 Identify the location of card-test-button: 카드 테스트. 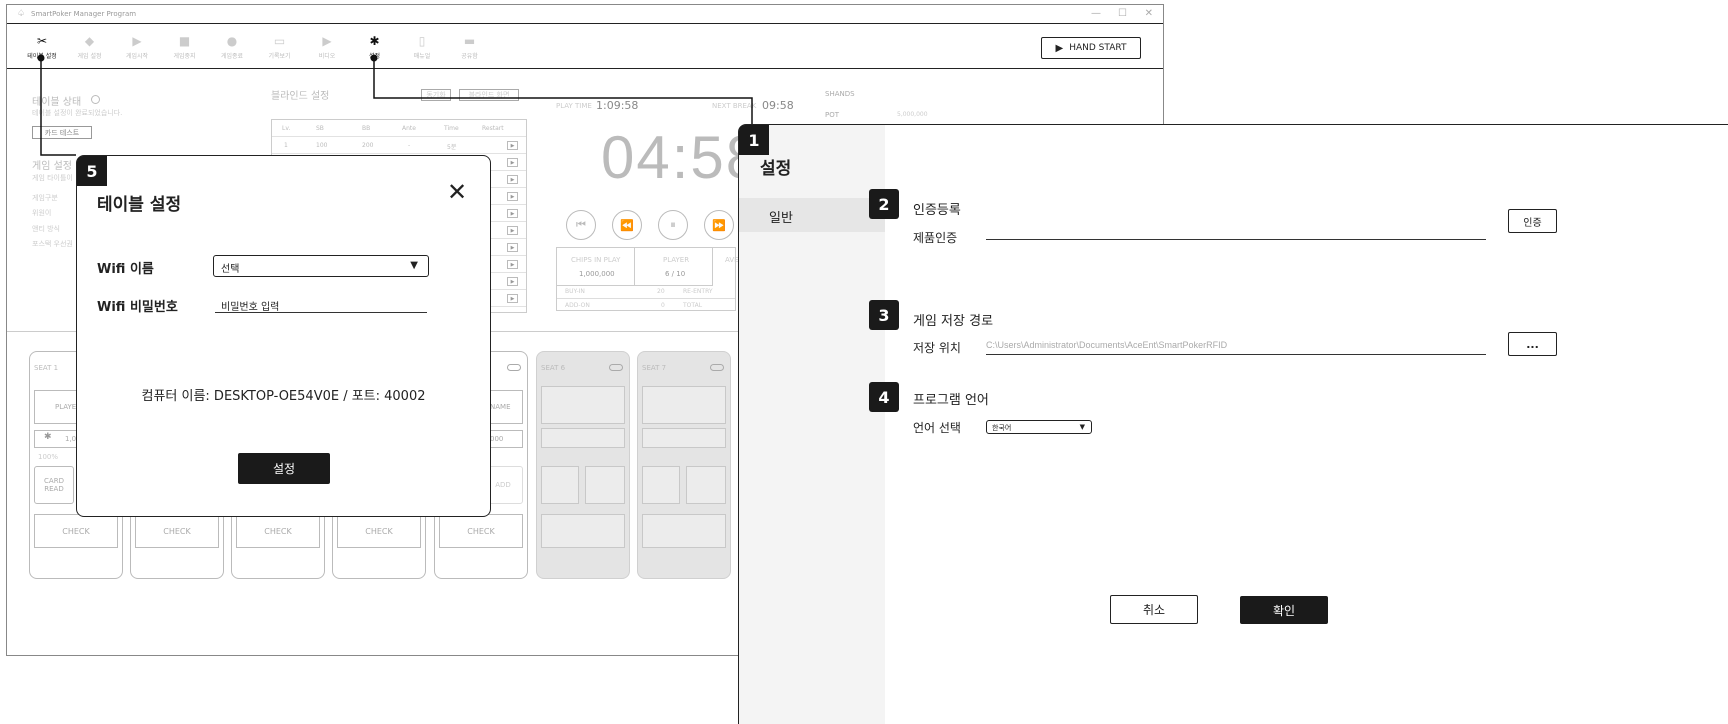
(62, 132).